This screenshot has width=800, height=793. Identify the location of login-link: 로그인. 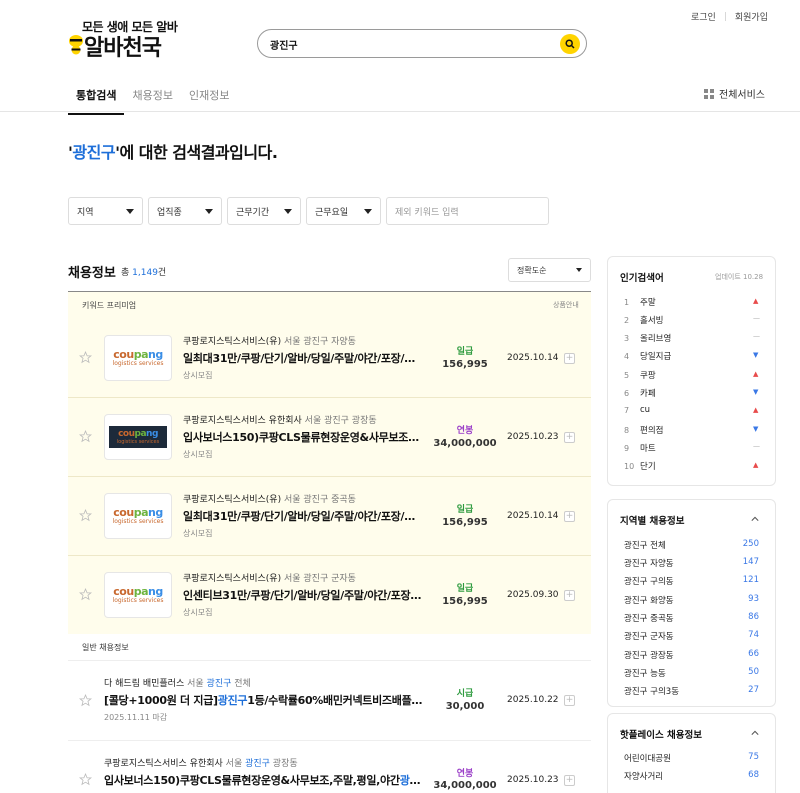
(703, 16).